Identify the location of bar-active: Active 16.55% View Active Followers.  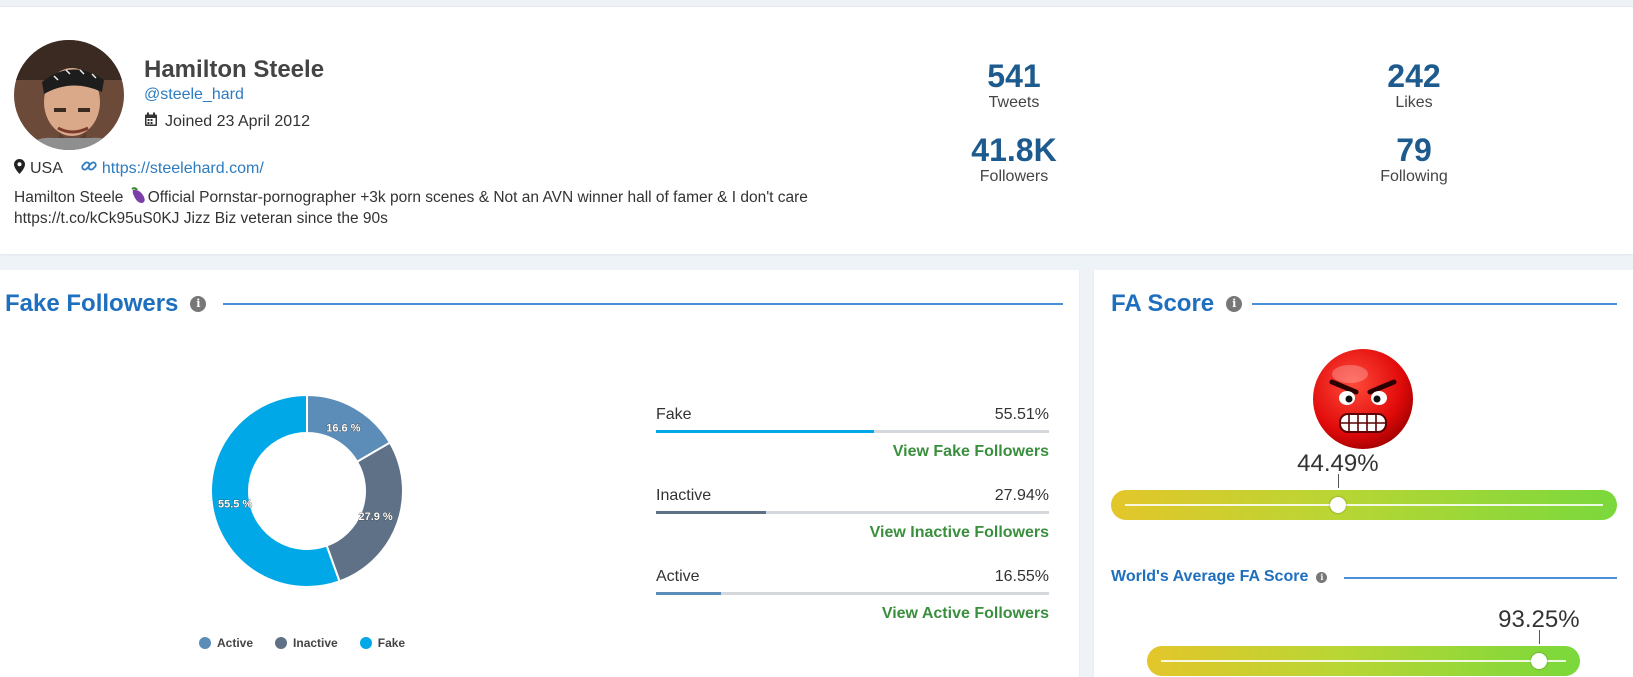
(852, 595).